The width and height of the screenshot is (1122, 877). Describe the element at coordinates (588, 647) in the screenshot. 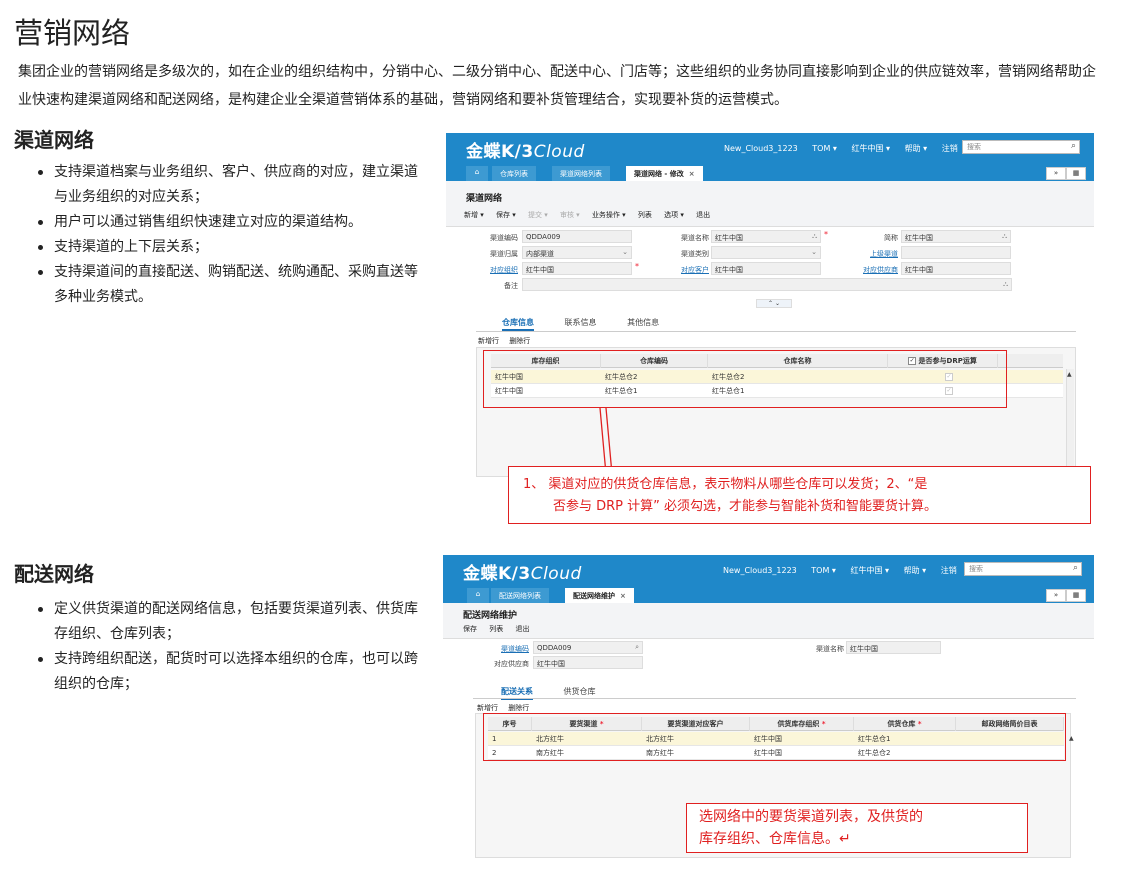

I see `code-field: QDDA009 ⌕` at that location.